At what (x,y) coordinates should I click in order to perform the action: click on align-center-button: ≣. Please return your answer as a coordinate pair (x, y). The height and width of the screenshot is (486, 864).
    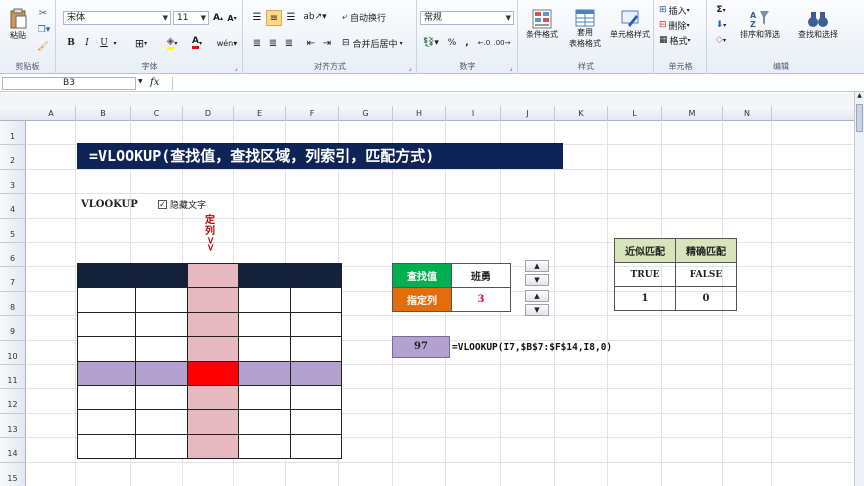
    Looking at the image, I should click on (273, 43).